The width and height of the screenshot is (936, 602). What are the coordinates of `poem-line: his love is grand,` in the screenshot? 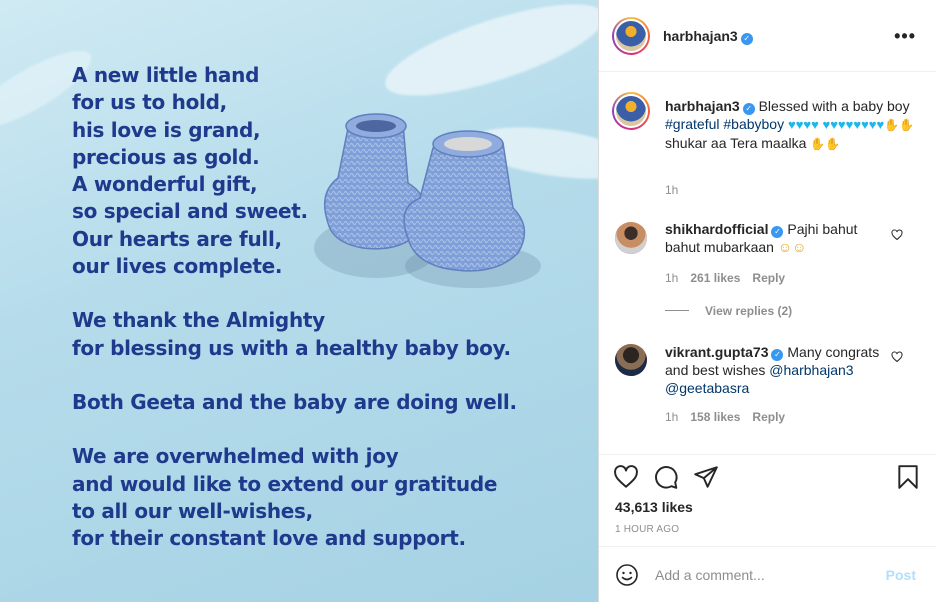 It's located at (166, 129).